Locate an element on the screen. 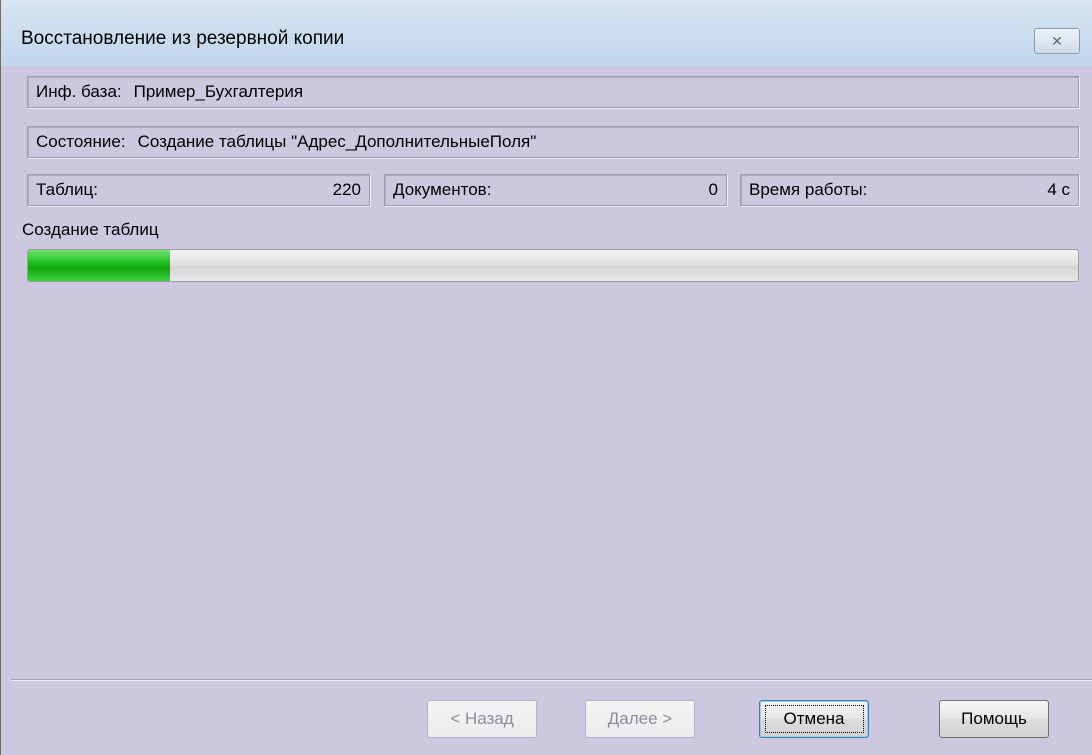  close-button: ✕ is located at coordinates (1057, 41).